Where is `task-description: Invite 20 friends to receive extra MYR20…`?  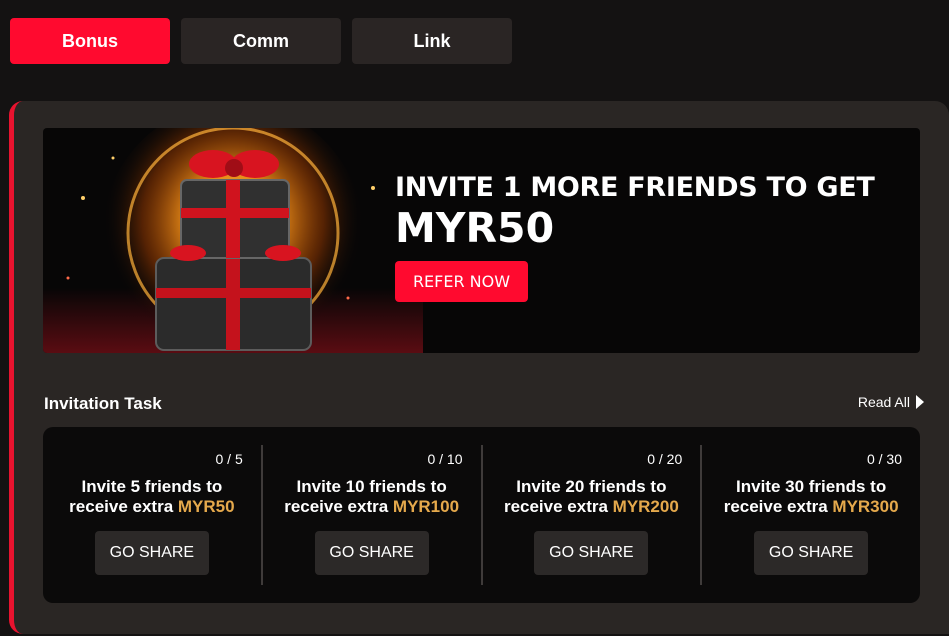 task-description: Invite 20 friends to receive extra MYR20… is located at coordinates (592, 497).